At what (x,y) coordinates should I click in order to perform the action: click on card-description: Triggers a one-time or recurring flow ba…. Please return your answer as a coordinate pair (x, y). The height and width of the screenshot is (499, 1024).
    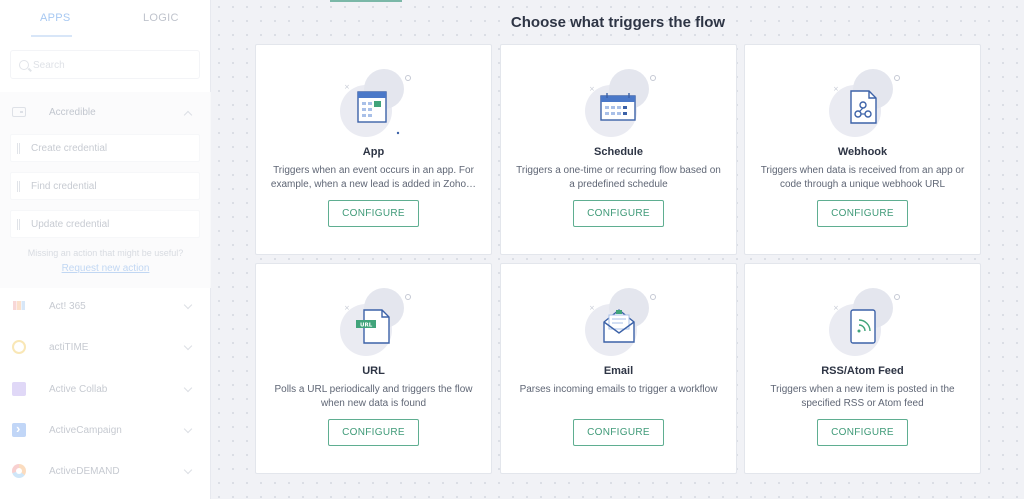
    Looking at the image, I should click on (618, 177).